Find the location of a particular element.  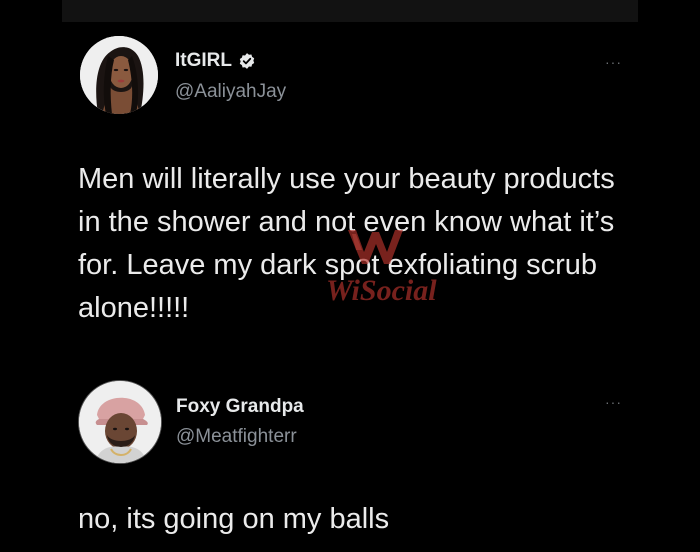

display-name: ItGIRL is located at coordinates (203, 61).